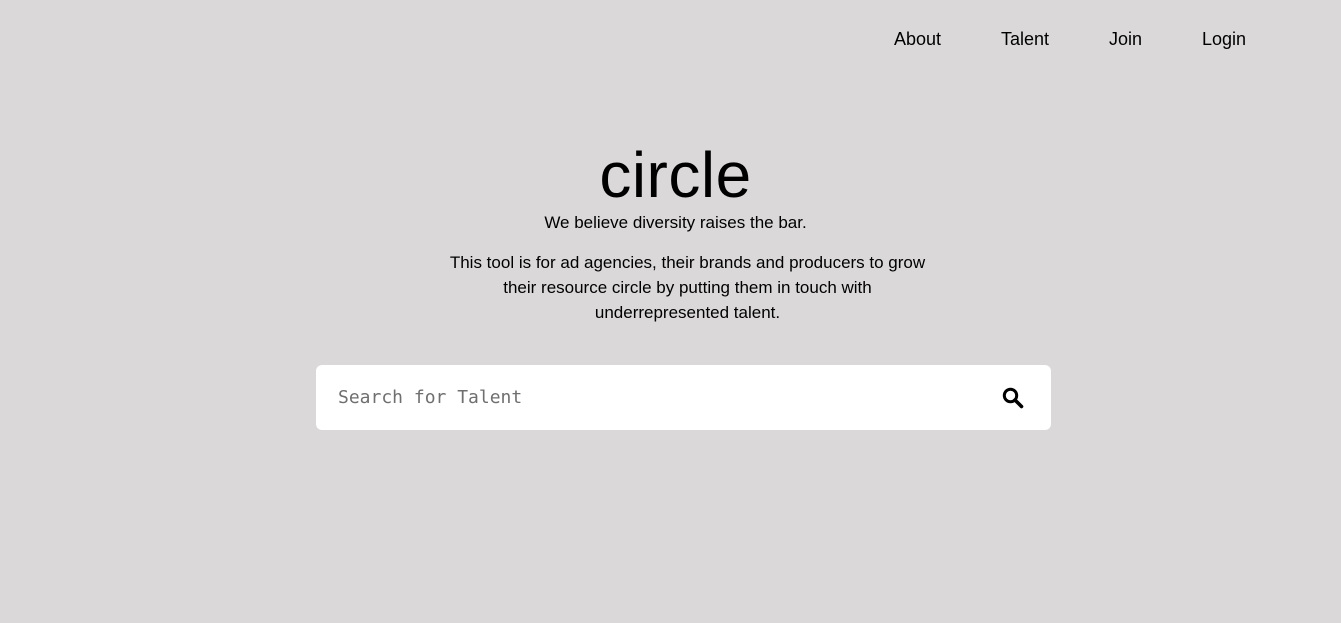 The width and height of the screenshot is (1341, 623). I want to click on nav-link-login: Login, so click(1224, 39).